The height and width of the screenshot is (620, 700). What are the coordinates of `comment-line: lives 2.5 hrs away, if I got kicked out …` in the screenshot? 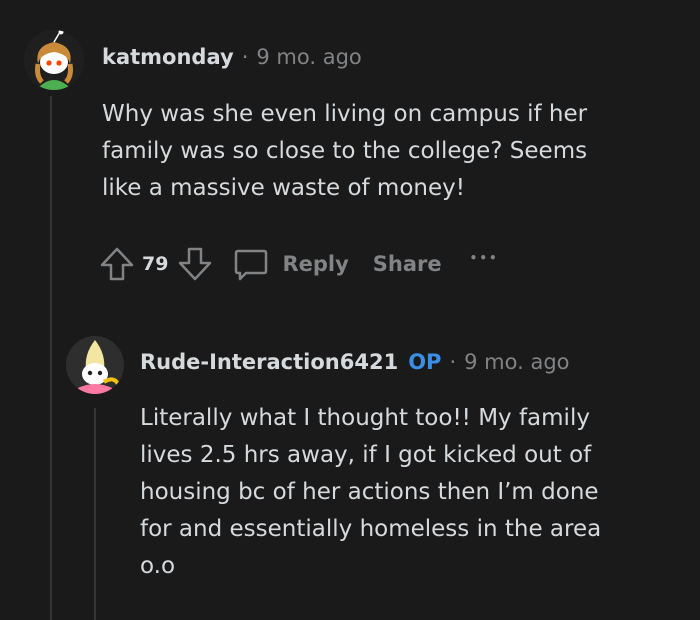 It's located at (366, 455).